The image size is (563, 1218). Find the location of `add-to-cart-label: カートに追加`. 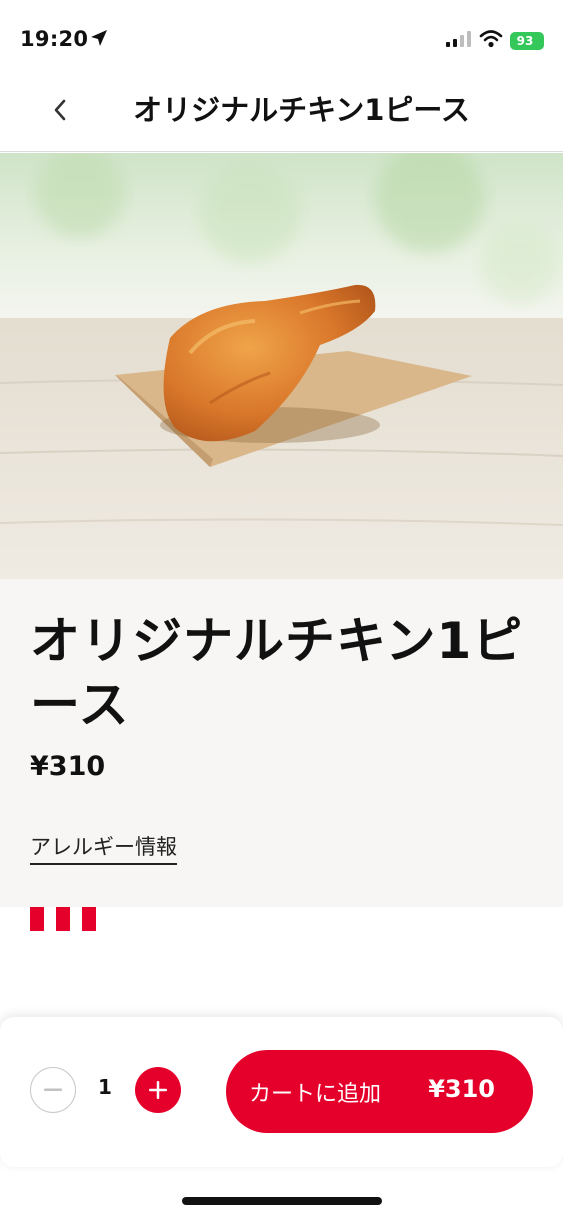

add-to-cart-label: カートに追加 is located at coordinates (315, 1094).